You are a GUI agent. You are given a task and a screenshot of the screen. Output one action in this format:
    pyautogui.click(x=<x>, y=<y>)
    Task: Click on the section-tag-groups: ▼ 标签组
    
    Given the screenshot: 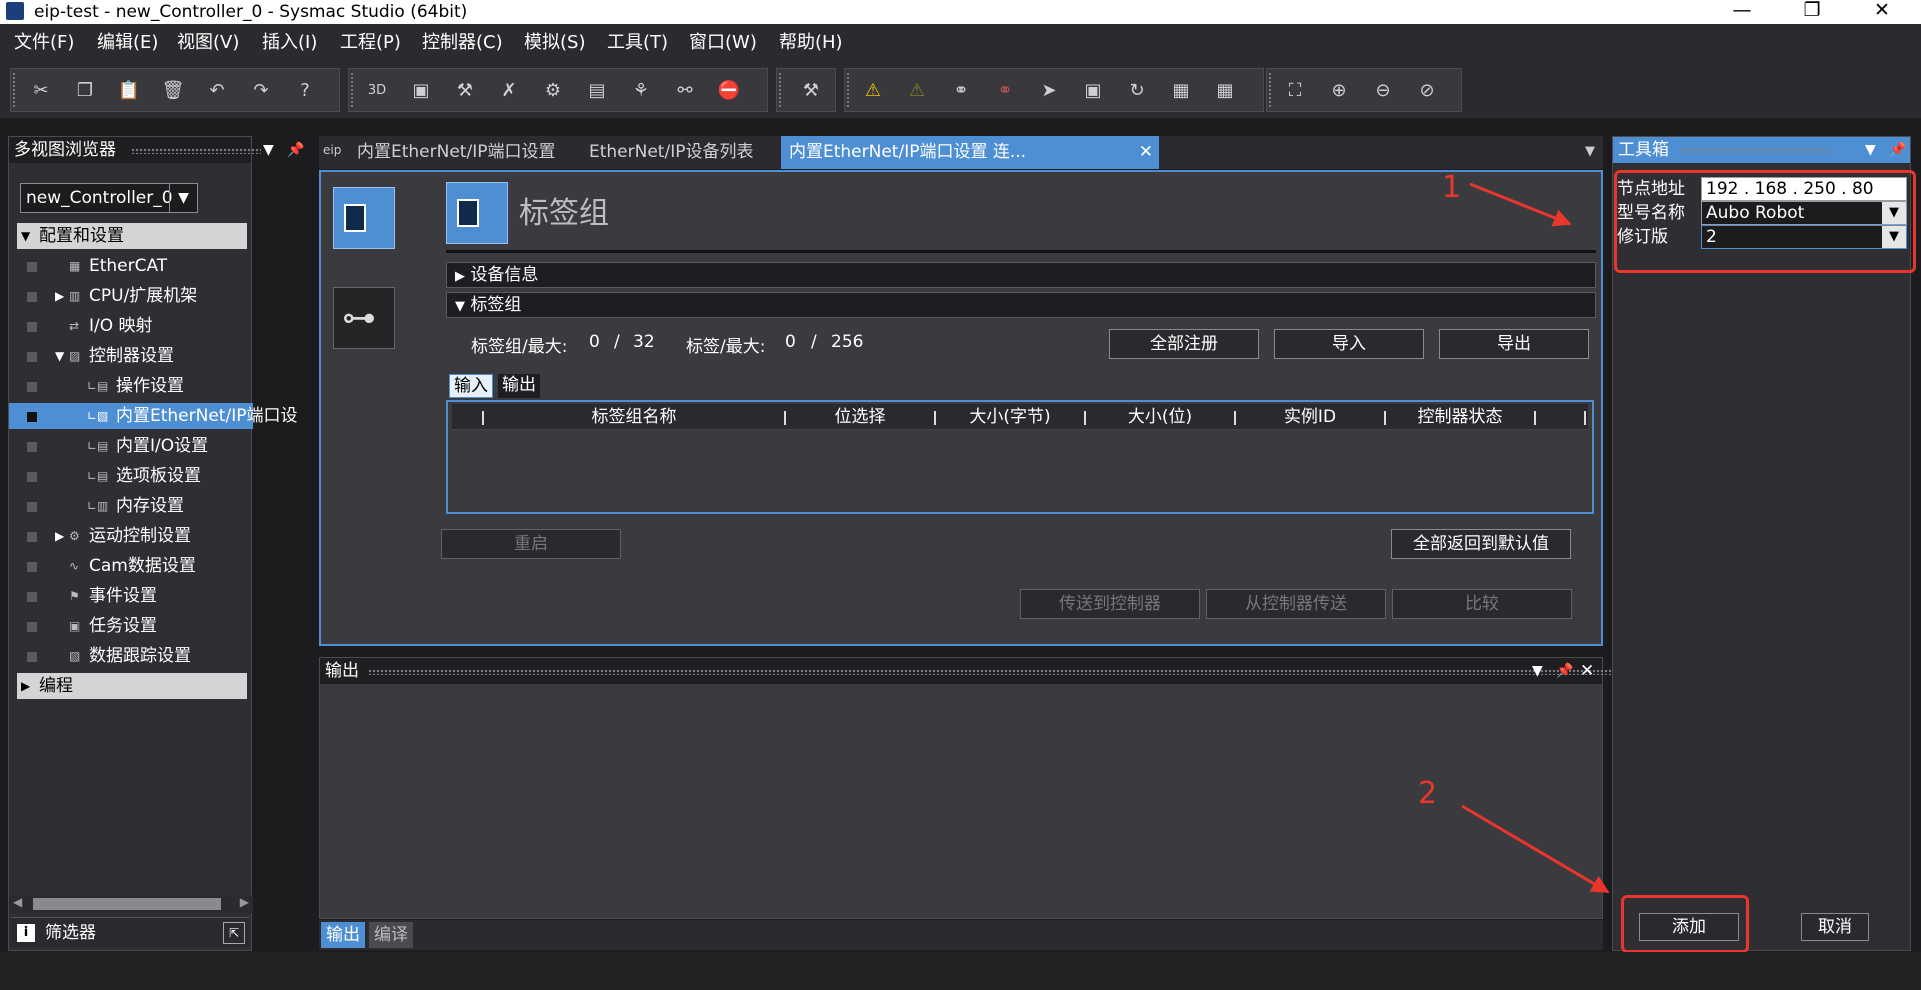 What is the action you would take?
    pyautogui.click(x=1021, y=305)
    